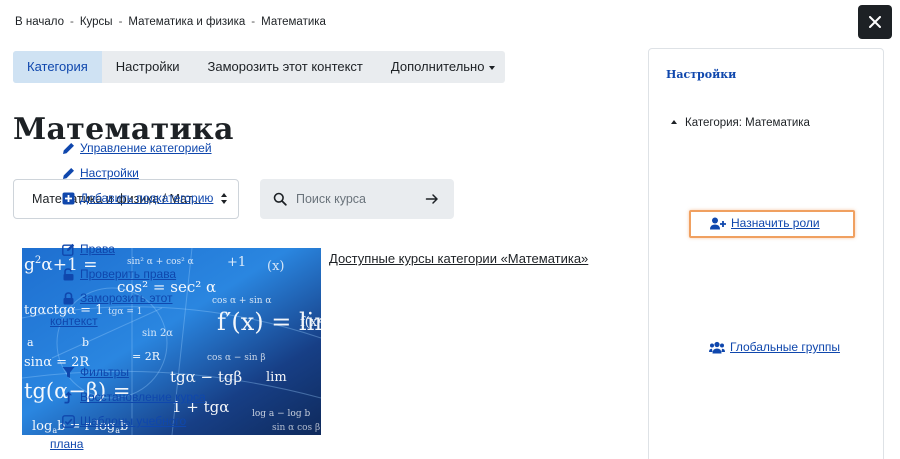 This screenshot has height=459, width=900. Describe the element at coordinates (236, 262) in the screenshot. I see `svg-text: +1` at that location.